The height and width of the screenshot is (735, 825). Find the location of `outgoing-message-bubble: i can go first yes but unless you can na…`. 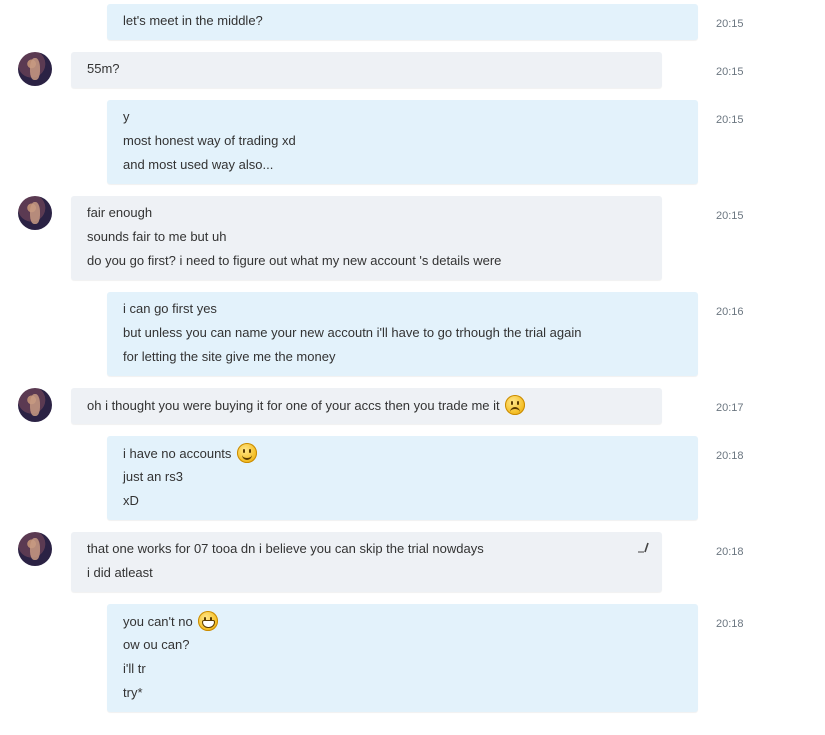

outgoing-message-bubble: i can go first yes but unless you can na… is located at coordinates (402, 334).